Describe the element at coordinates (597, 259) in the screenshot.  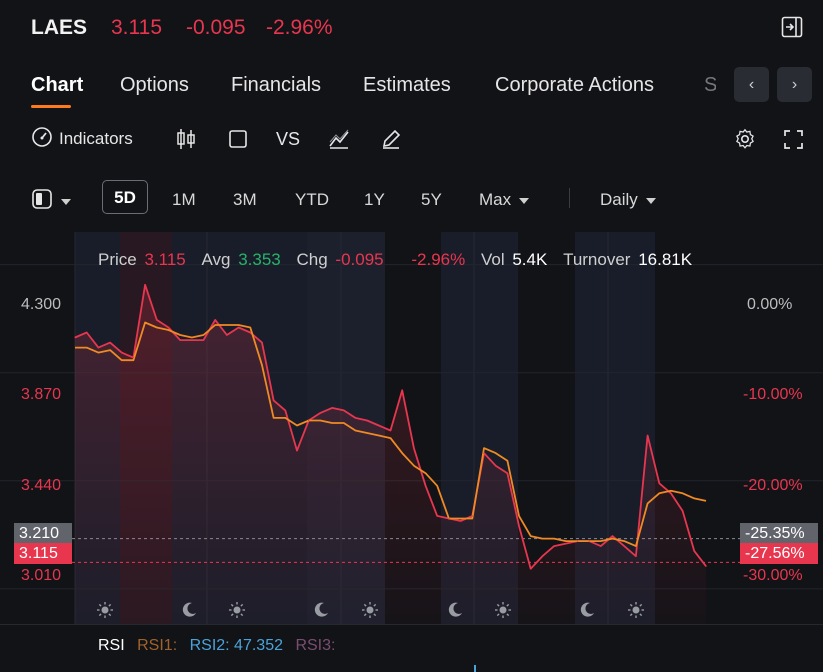
I see `info-turnover-label: Turnover` at that location.